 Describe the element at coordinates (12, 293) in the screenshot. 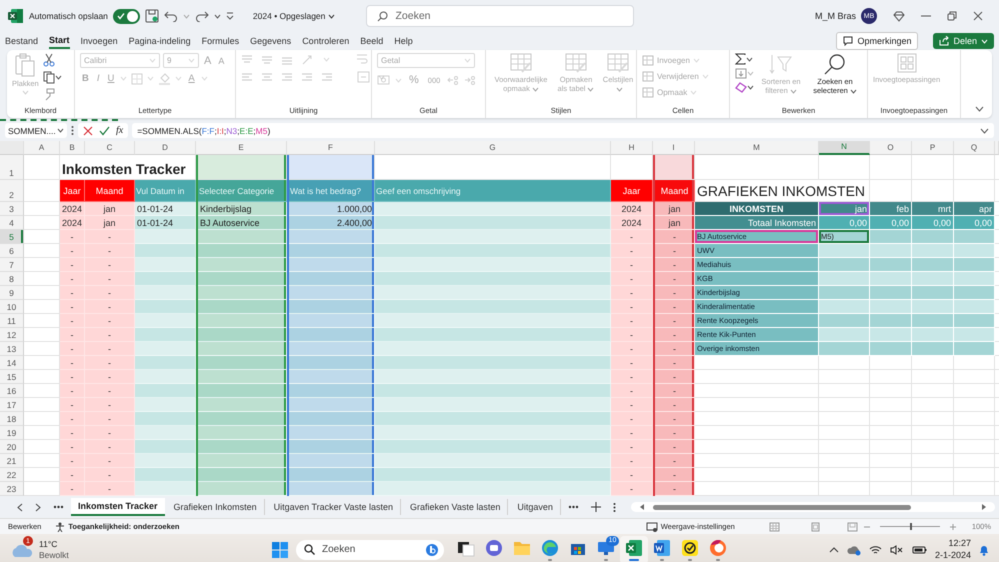

I see `row-header: 9` at that location.